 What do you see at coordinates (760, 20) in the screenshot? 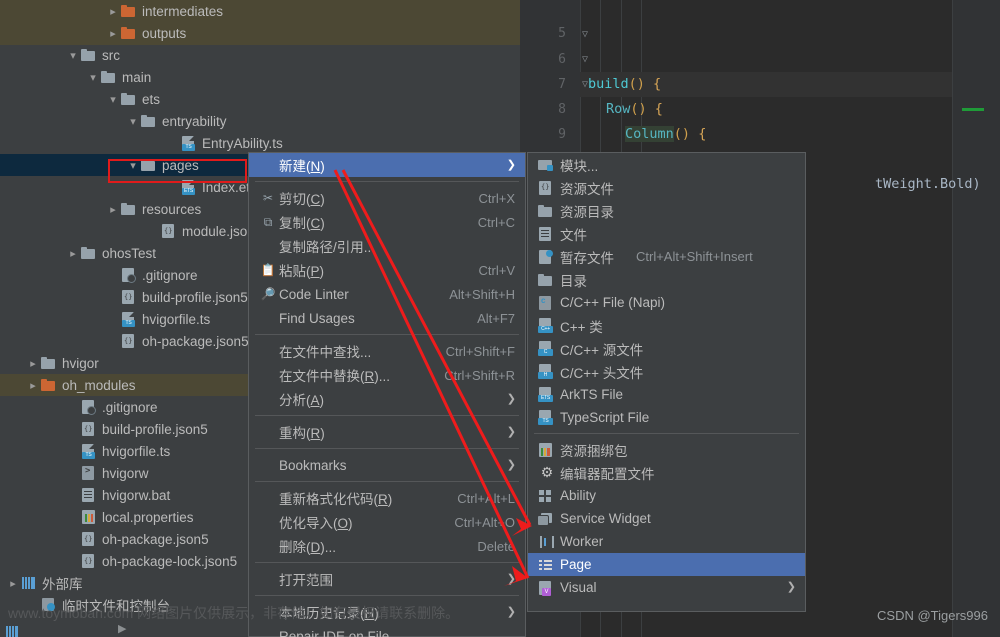
I see `code-line-5: 5` at bounding box center [760, 20].